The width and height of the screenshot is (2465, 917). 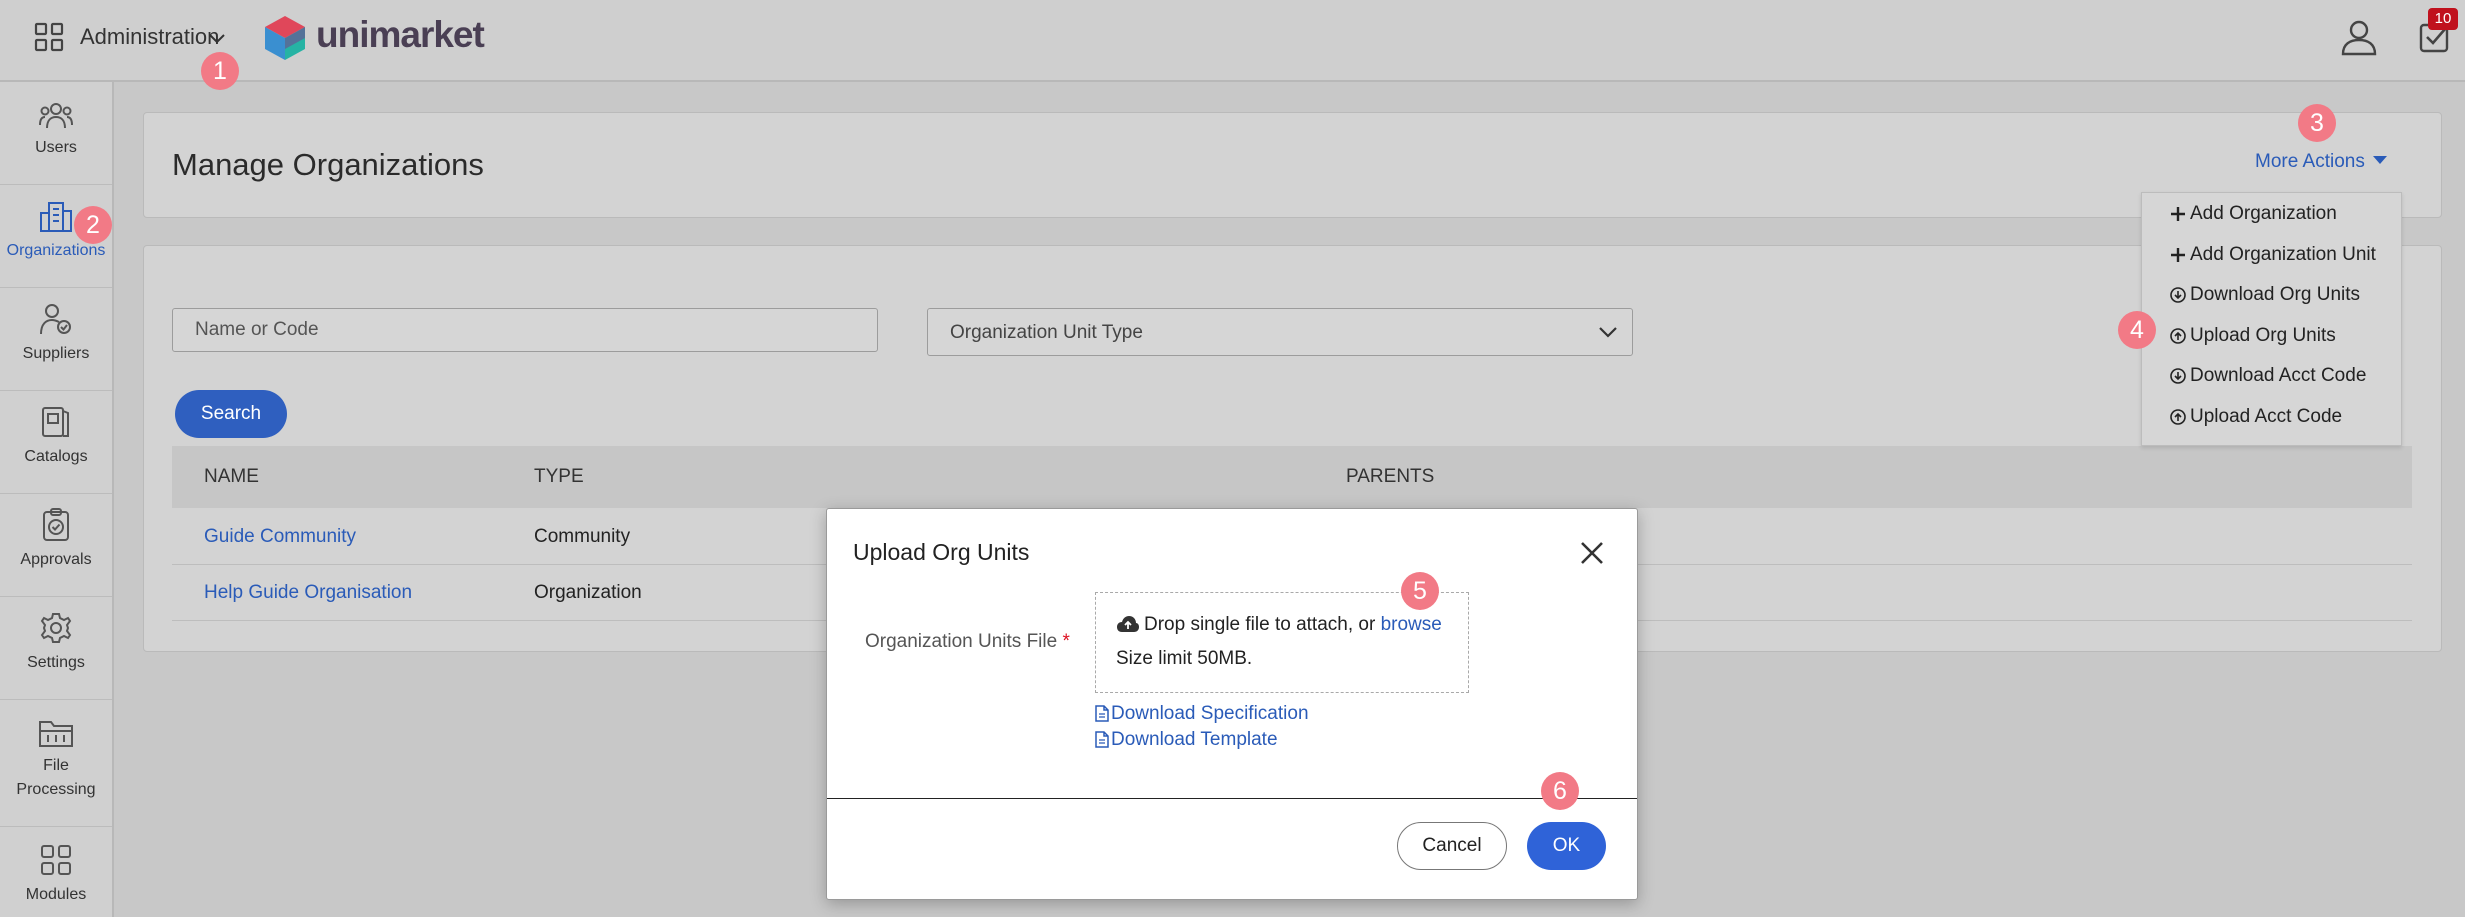 What do you see at coordinates (49, 37) in the screenshot?
I see `apps-grid-icon` at bounding box center [49, 37].